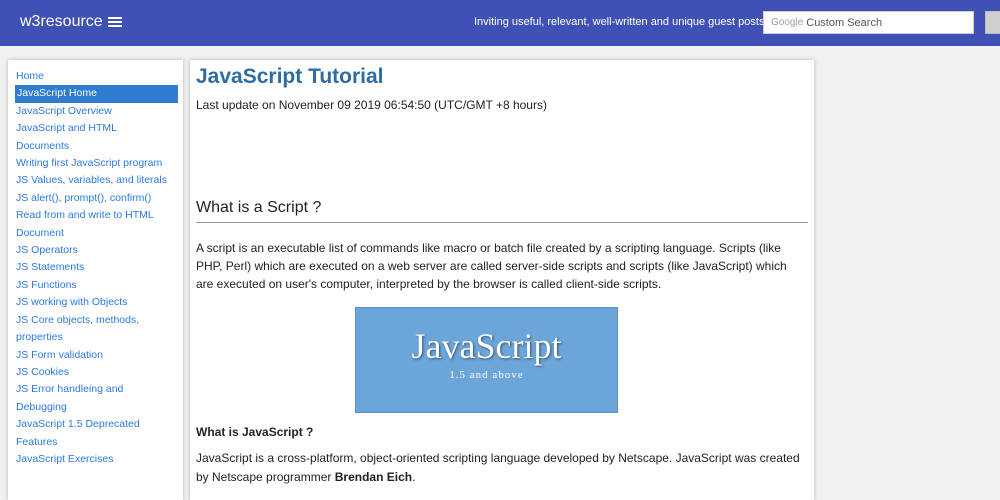 The width and height of the screenshot is (1000, 500). I want to click on sidebar-item: JS Functions, so click(91, 285).